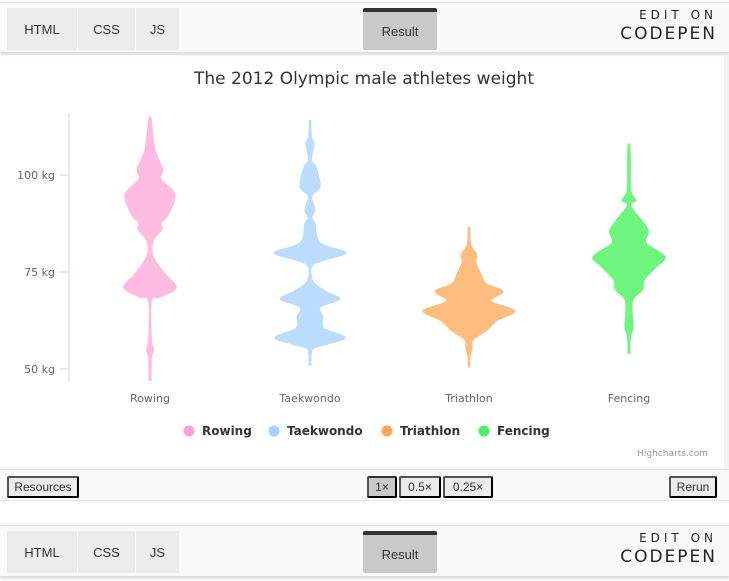 The height and width of the screenshot is (581, 729). I want to click on editor-header-secondary: HTML CSS JS Result EDIT ON CODEPEN, so click(364, 551).